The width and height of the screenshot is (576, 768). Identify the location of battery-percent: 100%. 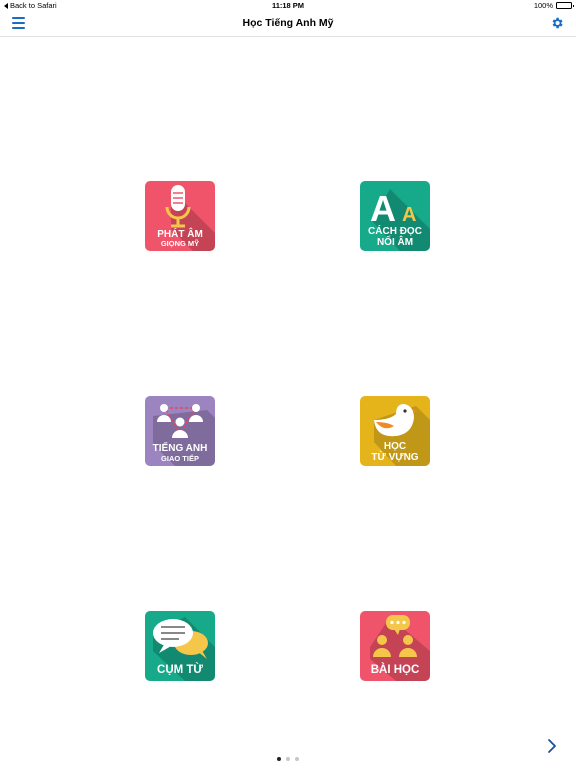
(543, 5).